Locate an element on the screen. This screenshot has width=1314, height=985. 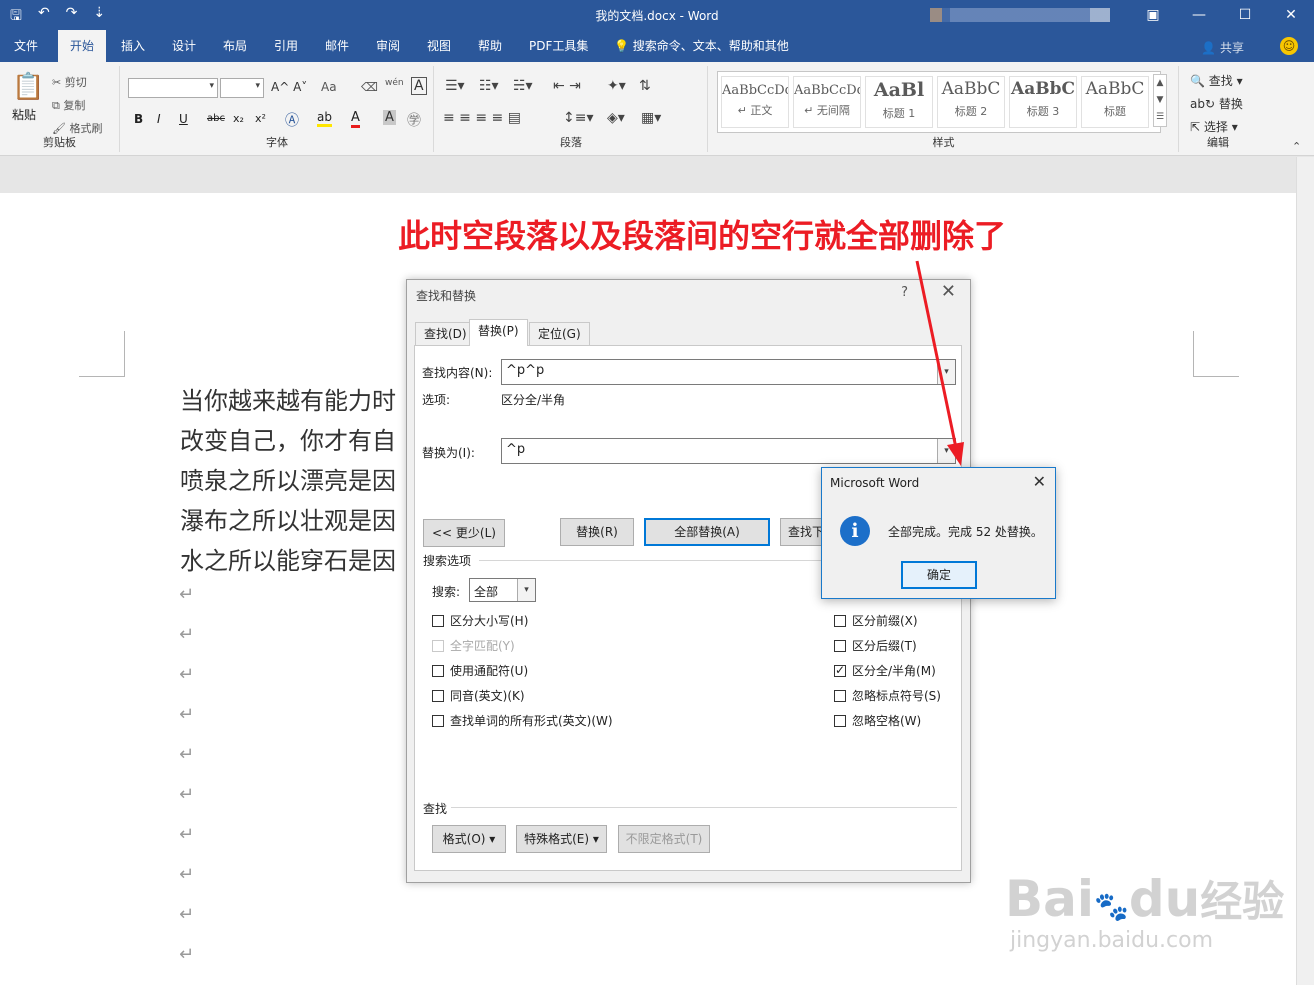
ignore-whitespace-checkbox: 忽略空格(W) is located at coordinates (877, 720).